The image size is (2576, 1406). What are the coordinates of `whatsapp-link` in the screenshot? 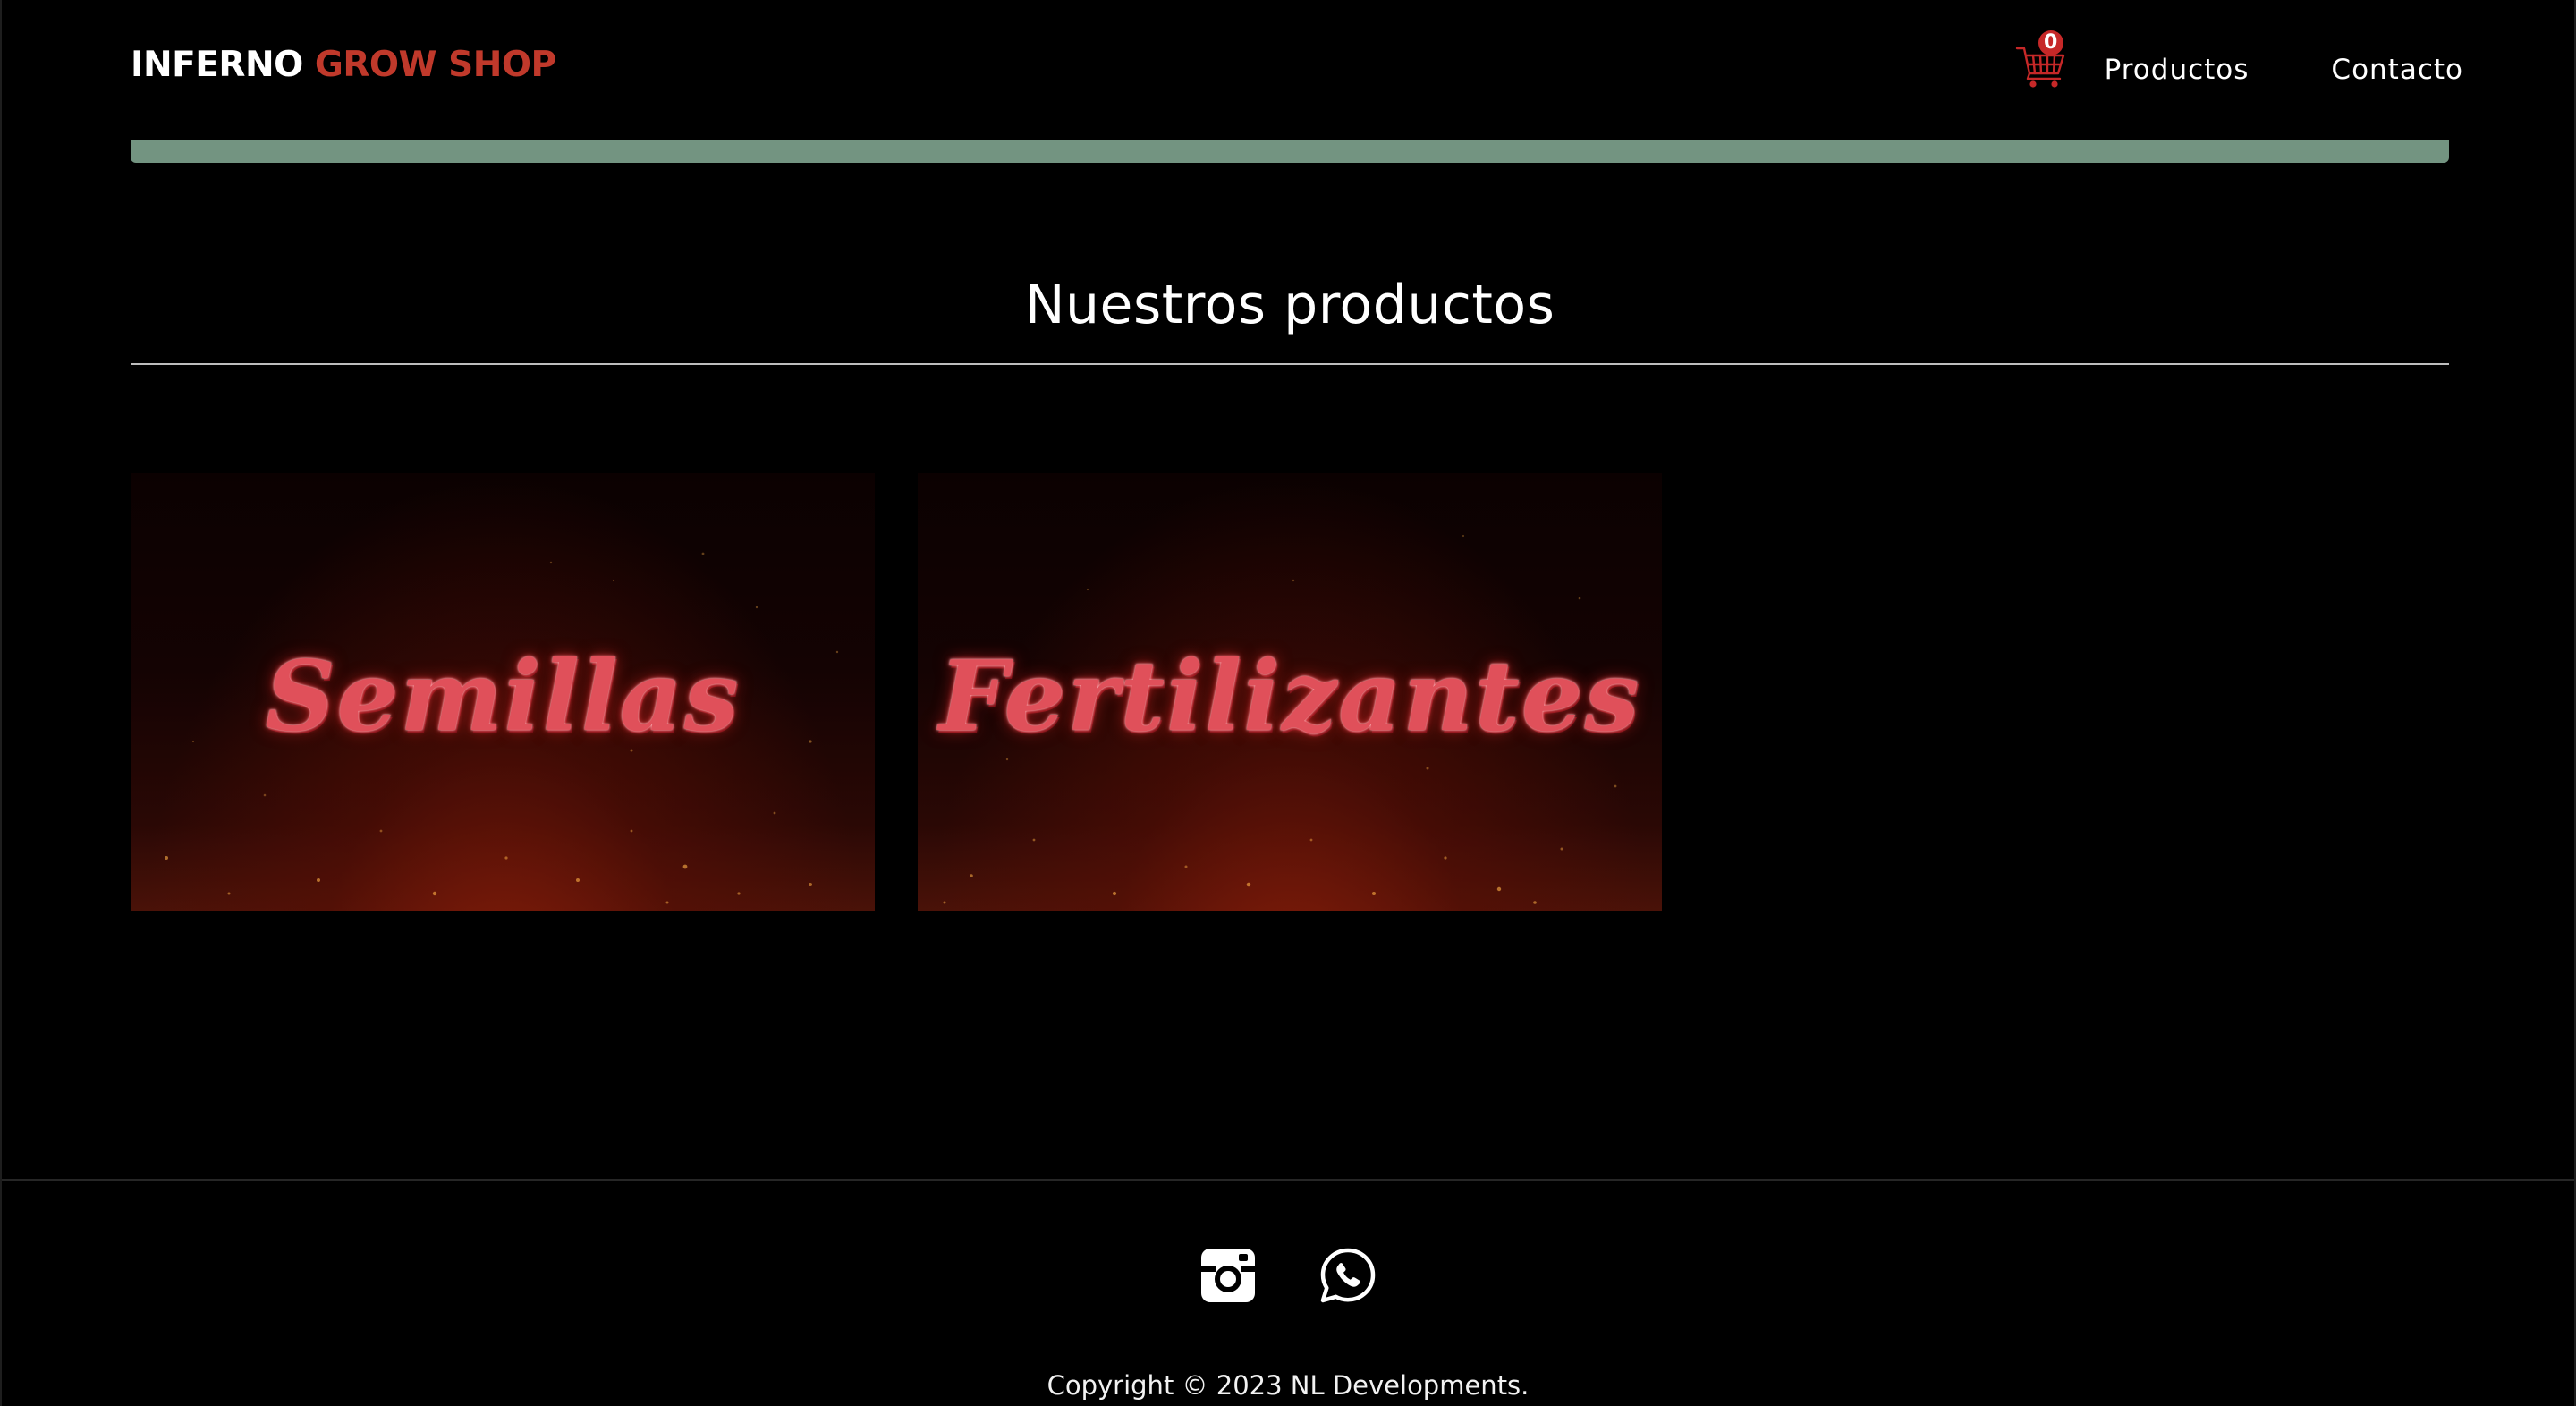 It's located at (1348, 1275).